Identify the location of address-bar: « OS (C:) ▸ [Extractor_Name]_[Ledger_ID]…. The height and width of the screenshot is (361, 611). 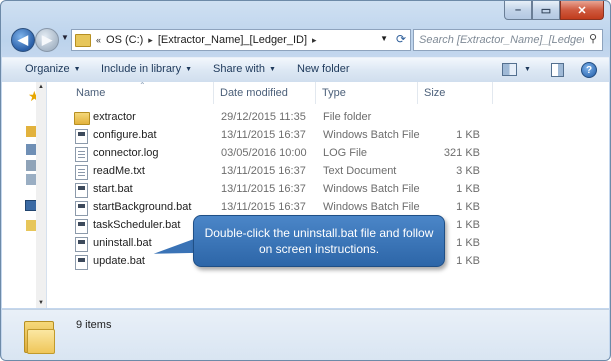
(241, 40).